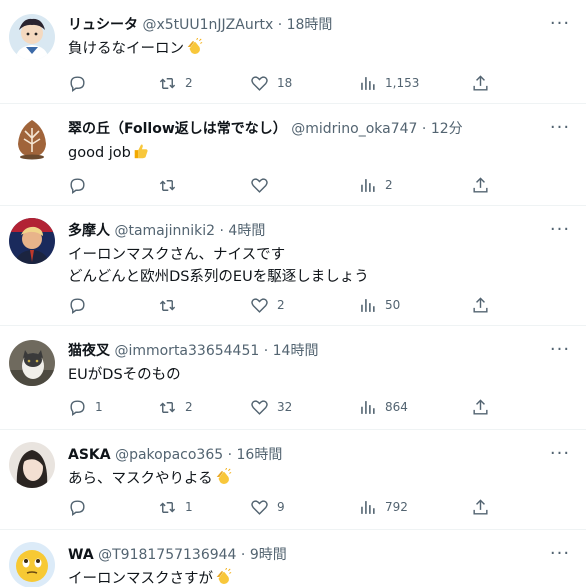  What do you see at coordinates (81, 555) in the screenshot?
I see `display-name: WA` at bounding box center [81, 555].